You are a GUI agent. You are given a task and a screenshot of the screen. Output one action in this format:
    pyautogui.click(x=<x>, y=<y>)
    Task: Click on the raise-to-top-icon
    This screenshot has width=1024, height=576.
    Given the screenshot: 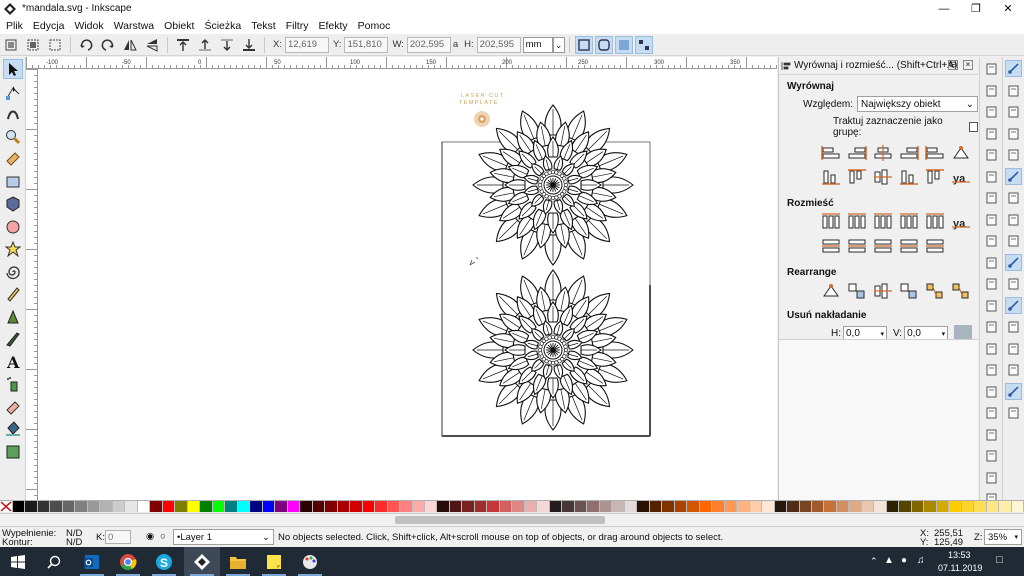 What is the action you would take?
    pyautogui.click(x=183, y=45)
    